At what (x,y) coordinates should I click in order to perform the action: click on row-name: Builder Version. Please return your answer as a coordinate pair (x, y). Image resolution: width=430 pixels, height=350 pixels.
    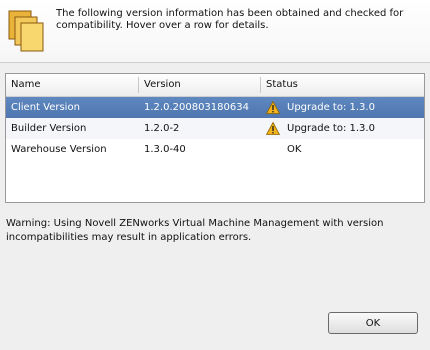
    Looking at the image, I should click on (49, 128).